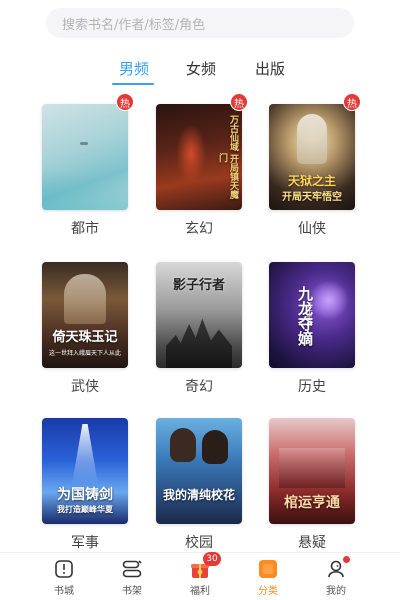 Image resolution: width=400 pixels, height=600 pixels. What do you see at coordinates (201, 68) in the screenshot?
I see `tab-female: 女频` at bounding box center [201, 68].